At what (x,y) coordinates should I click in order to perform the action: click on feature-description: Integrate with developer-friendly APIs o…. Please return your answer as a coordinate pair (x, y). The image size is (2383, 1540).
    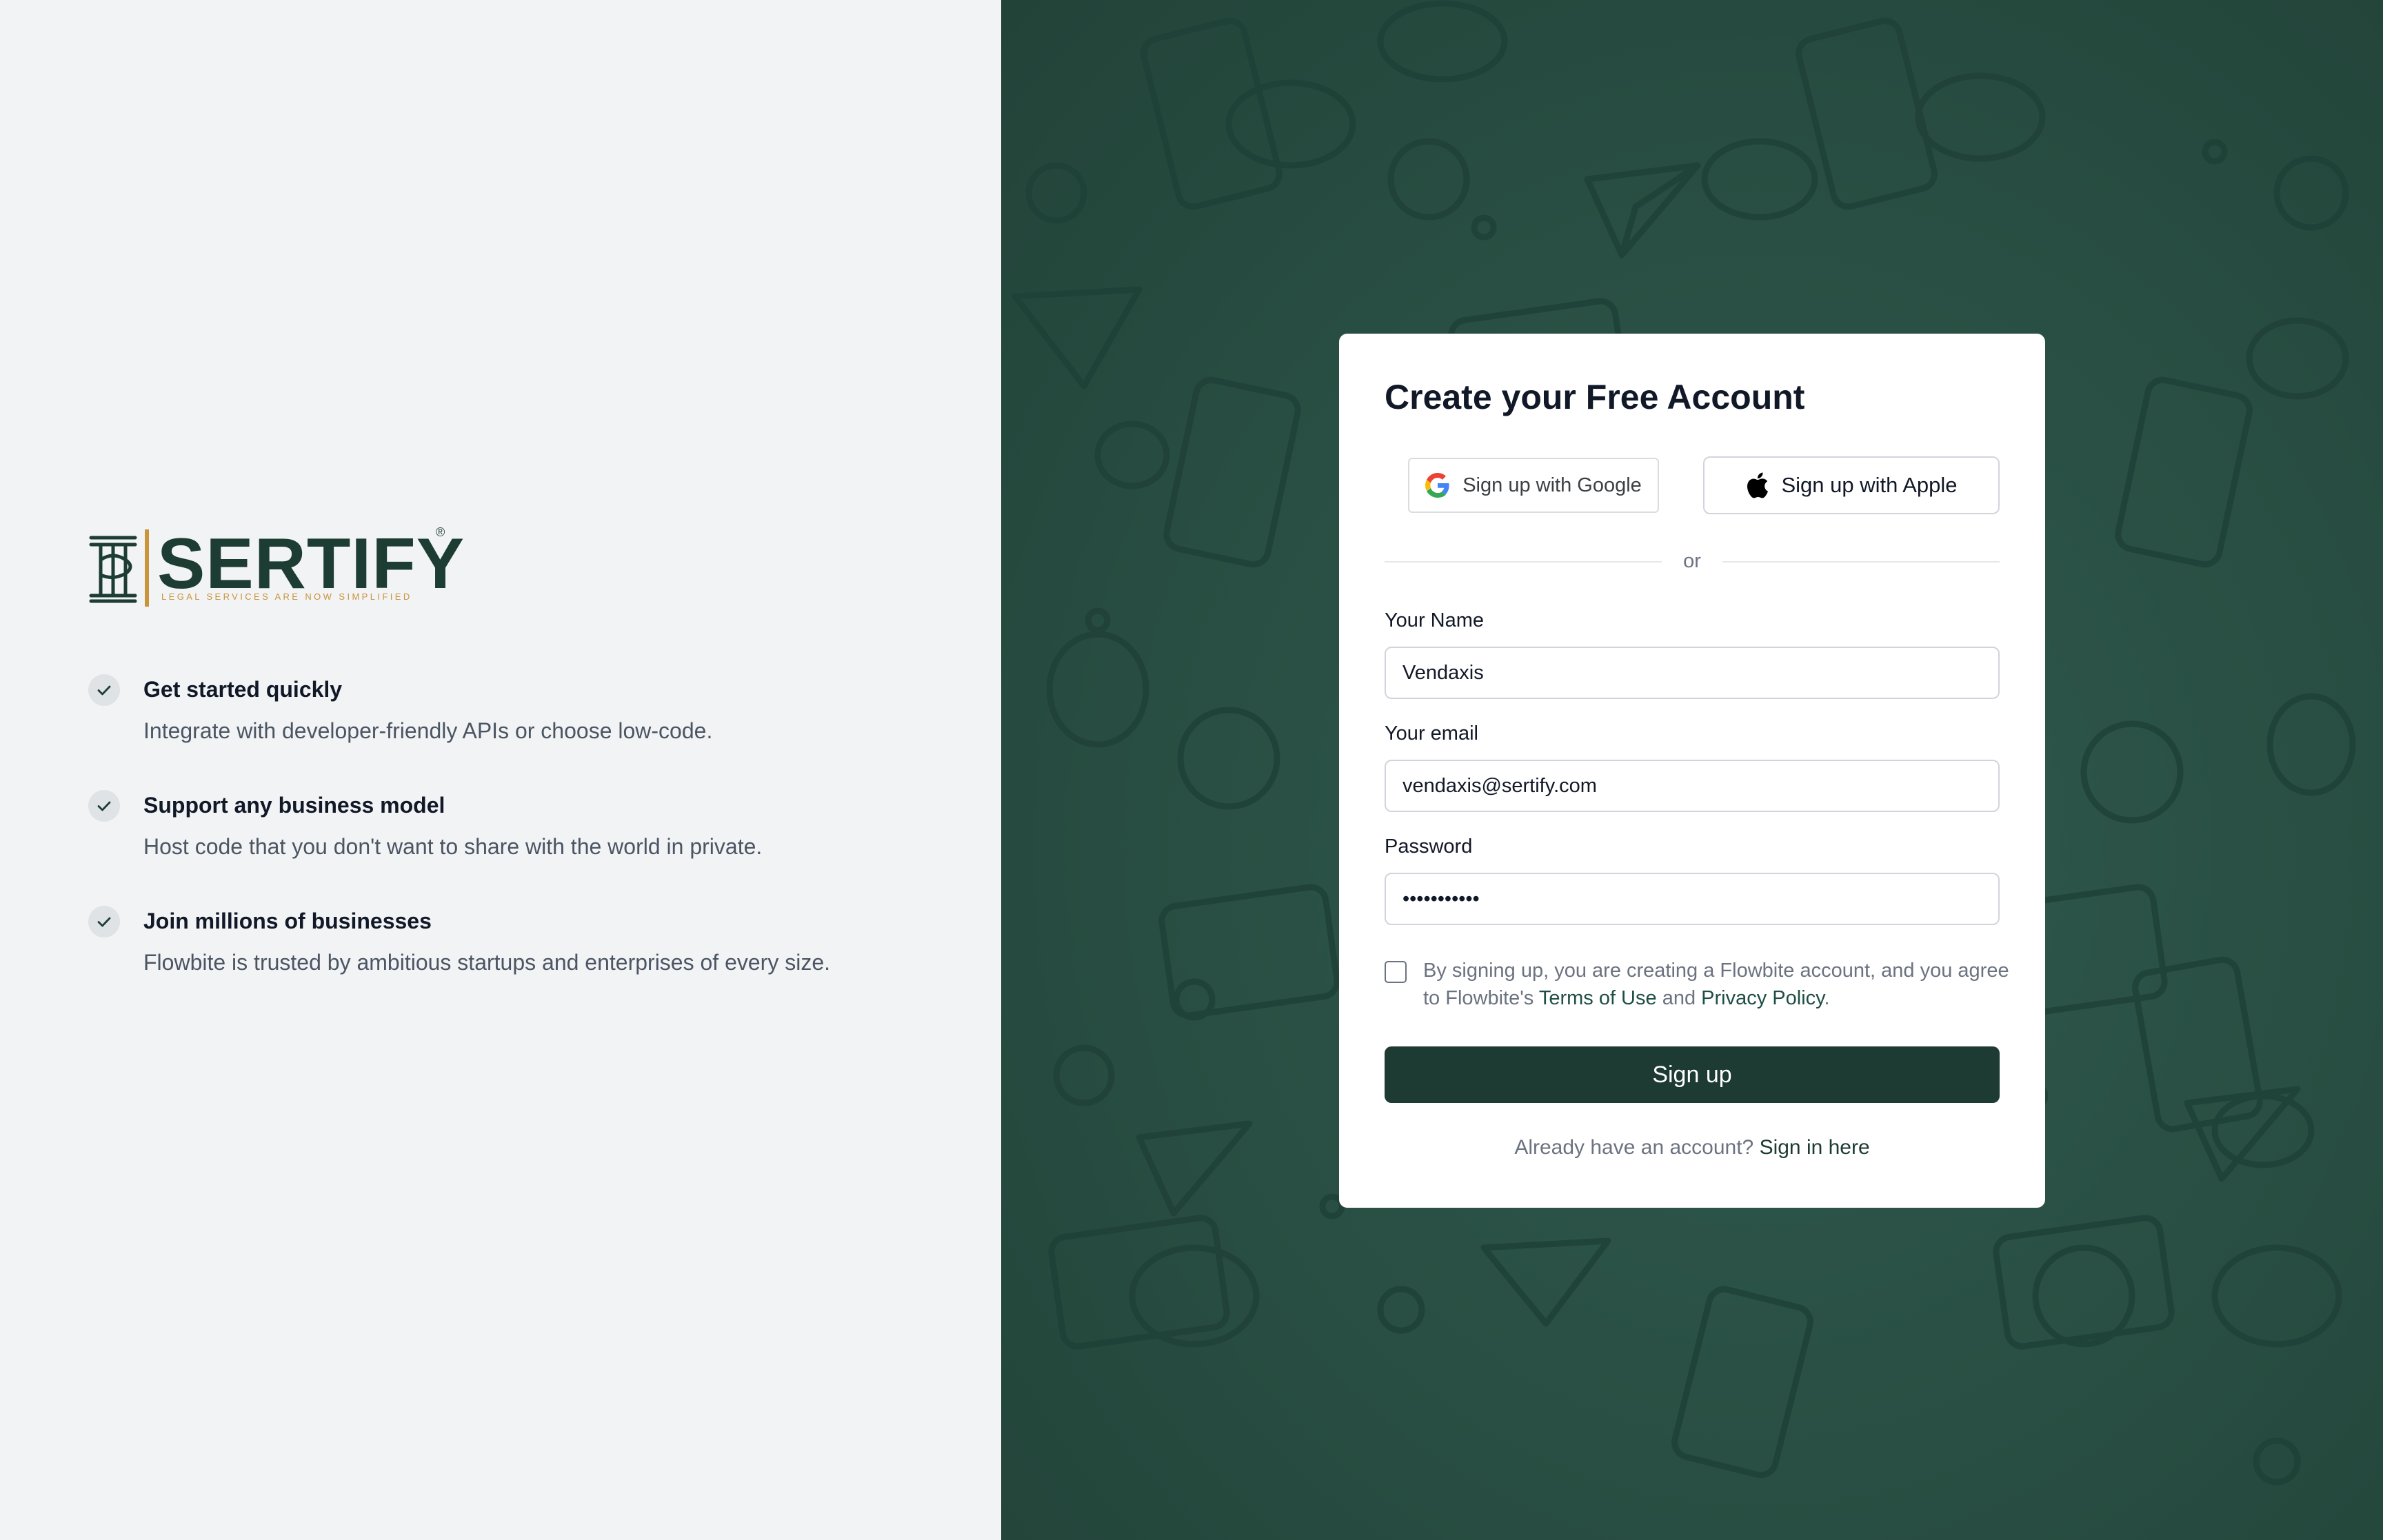
    Looking at the image, I should click on (428, 731).